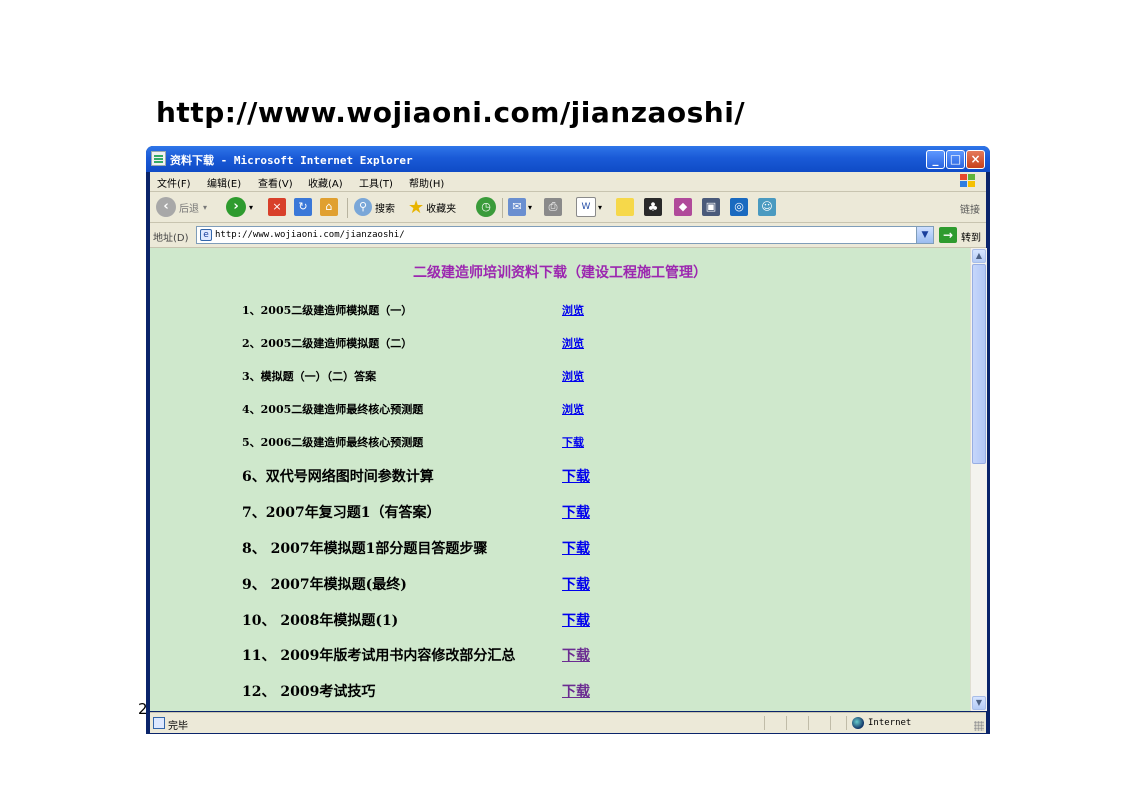 Image resolution: width=1123 pixels, height=794 pixels. I want to click on home-icon: ⌂, so click(329, 207).